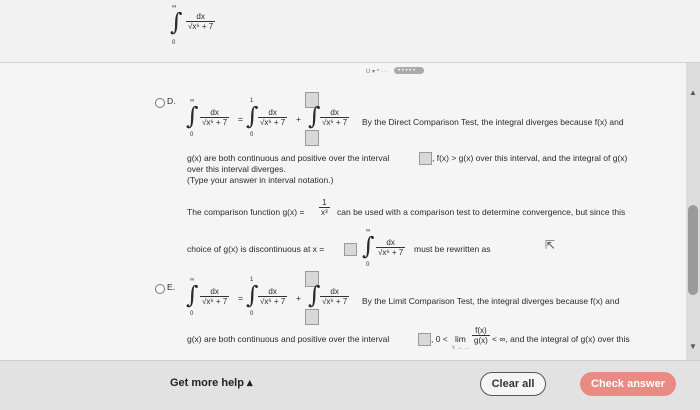 The image size is (700, 410). I want to click on e-lim-fraction: f(x) g(x), so click(481, 335).